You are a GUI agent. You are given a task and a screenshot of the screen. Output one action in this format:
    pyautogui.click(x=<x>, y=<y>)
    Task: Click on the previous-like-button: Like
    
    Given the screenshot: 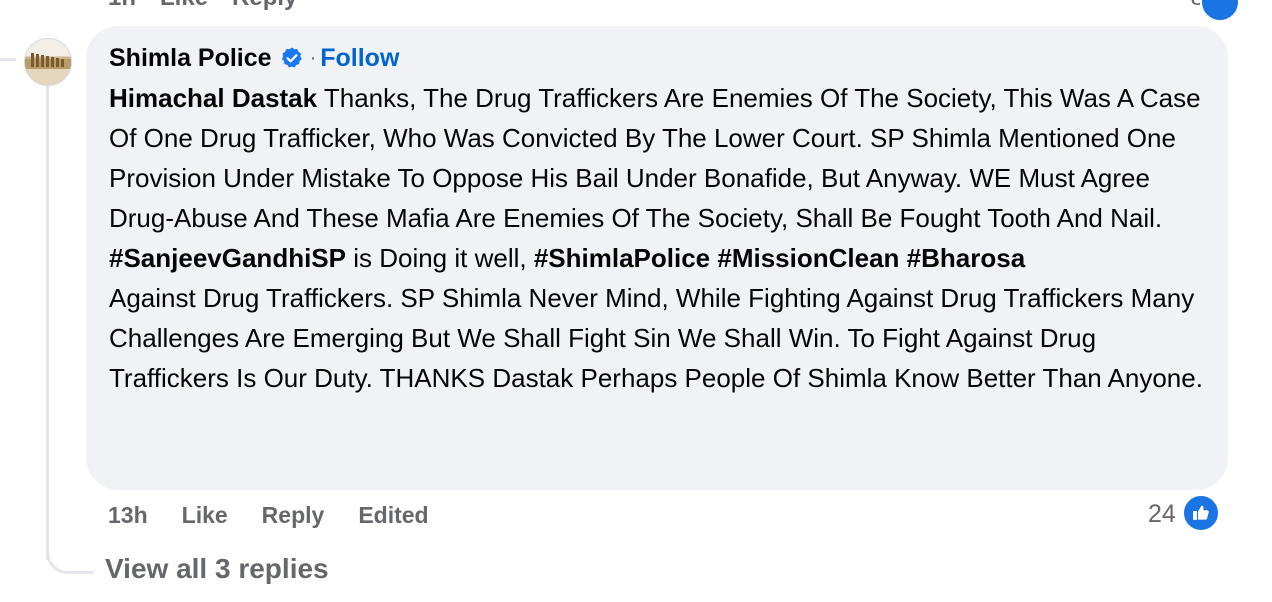 What is the action you would take?
    pyautogui.click(x=184, y=5)
    